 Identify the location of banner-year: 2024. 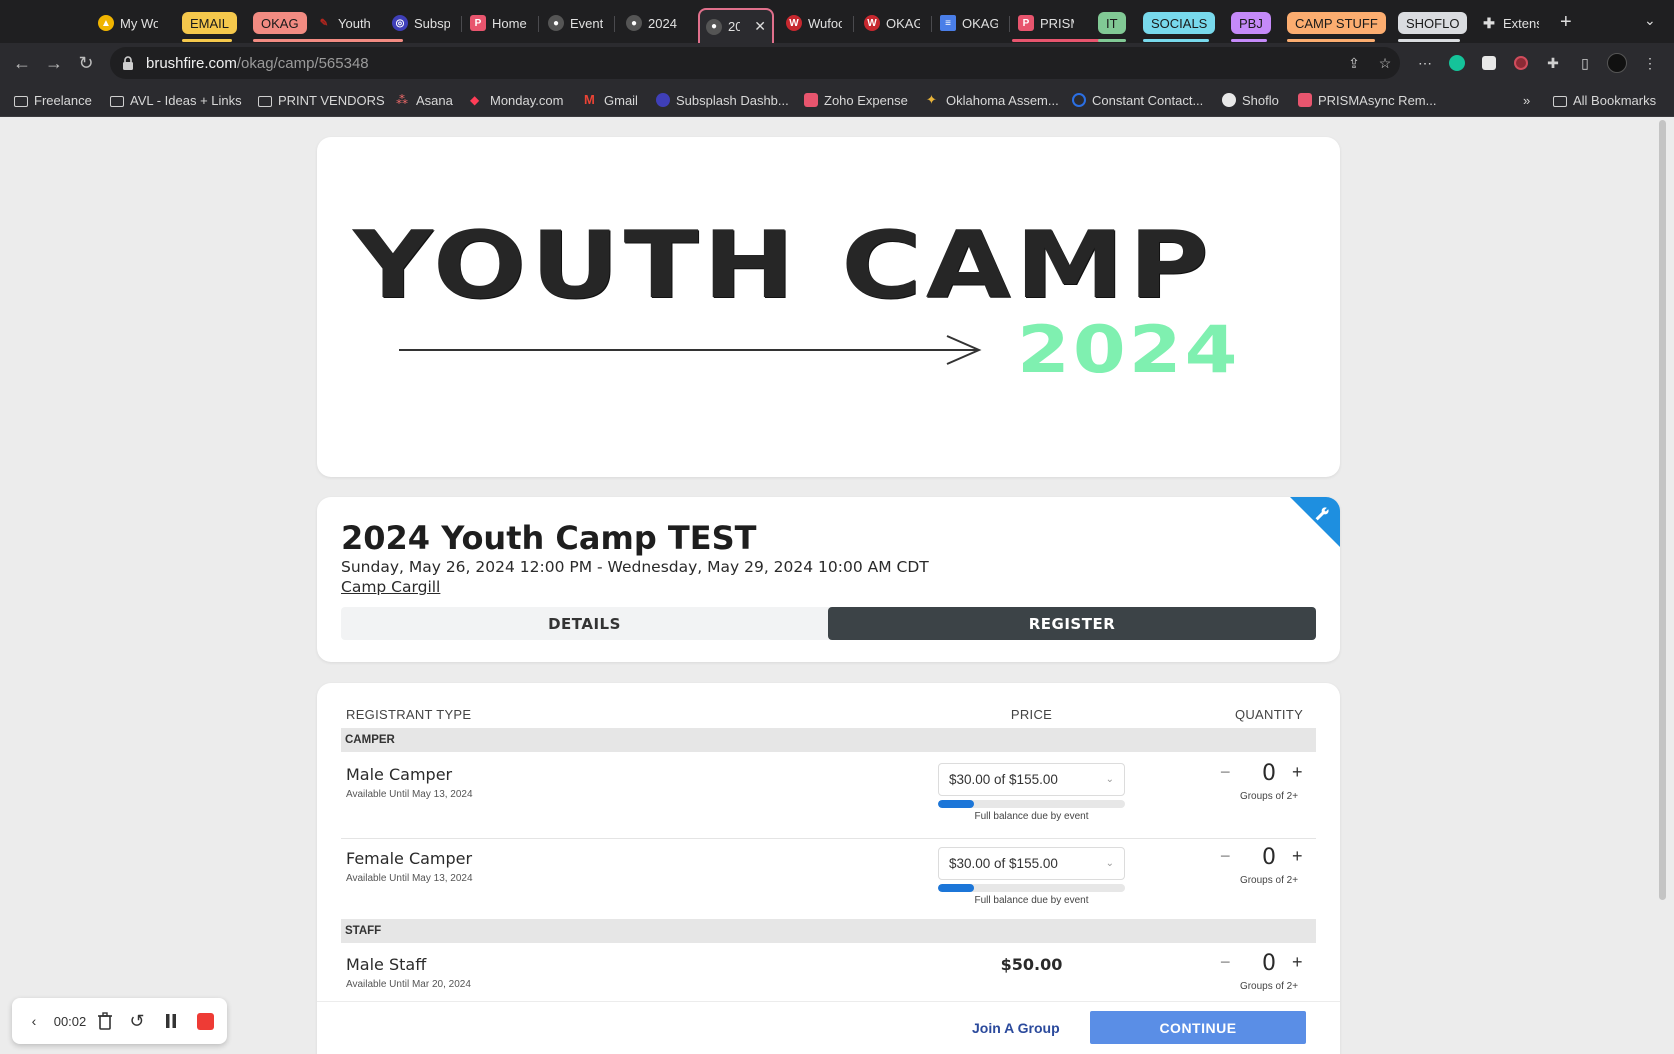
(1129, 349).